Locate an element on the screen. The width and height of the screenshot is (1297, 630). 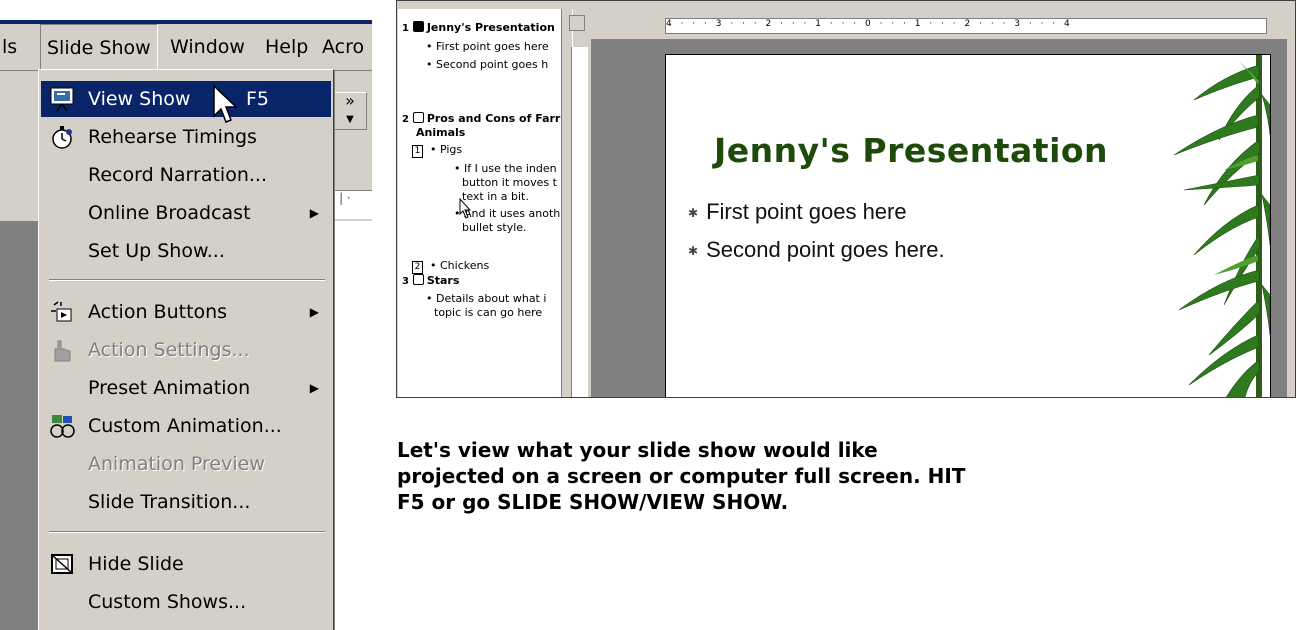
bamboo-leaves-image is located at coordinates (1221, 226).